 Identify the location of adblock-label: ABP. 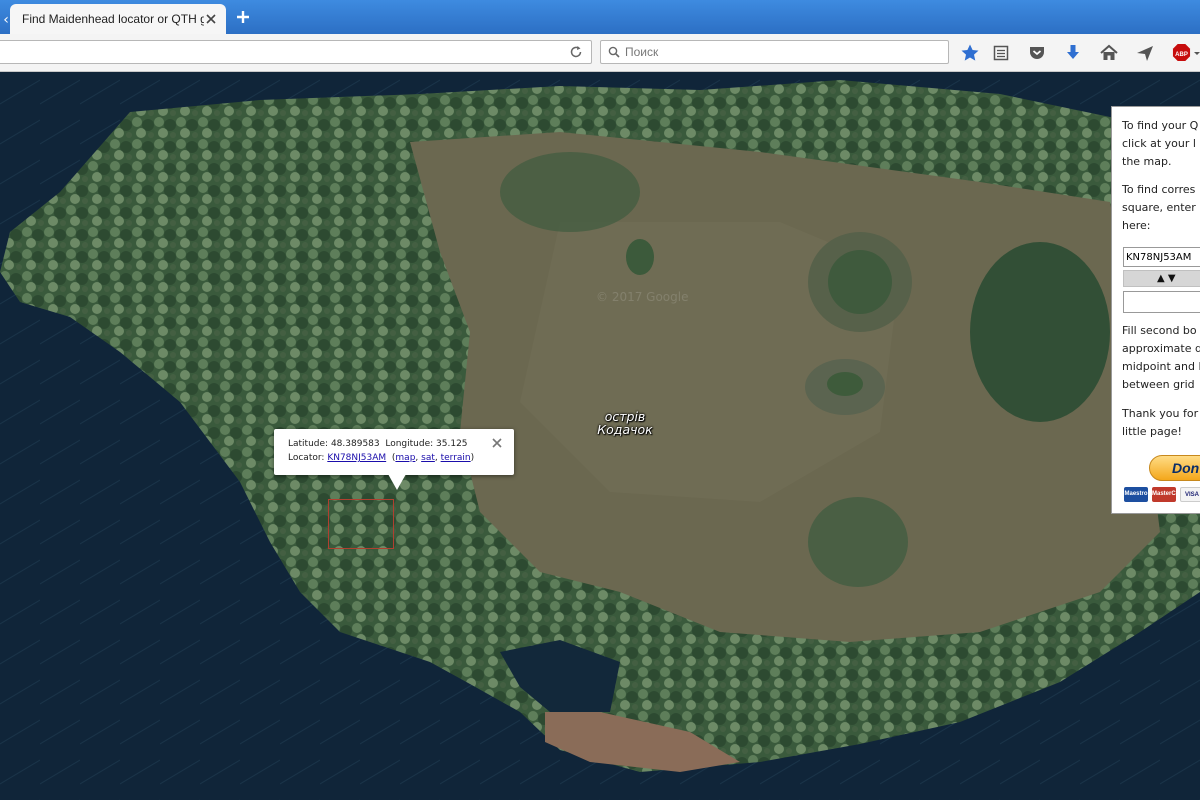
(1181, 55).